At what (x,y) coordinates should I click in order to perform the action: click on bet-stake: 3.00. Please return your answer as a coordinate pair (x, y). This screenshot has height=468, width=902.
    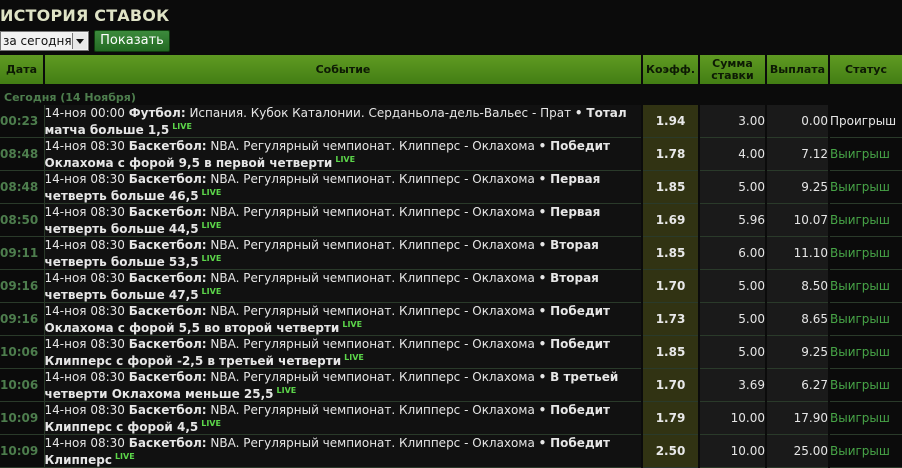
    Looking at the image, I should click on (733, 121).